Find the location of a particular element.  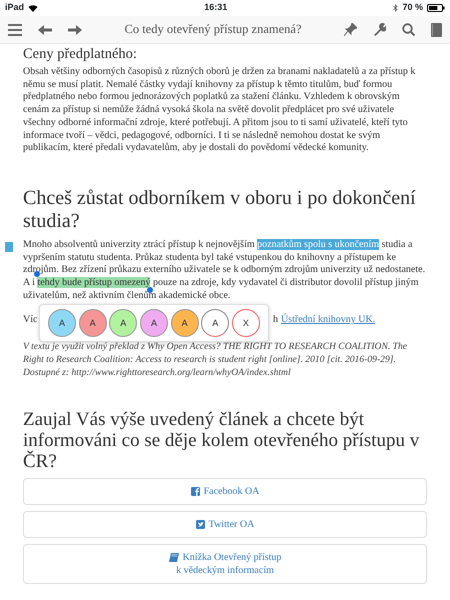

section-heading: Ceny předplatného: is located at coordinates (80, 54).